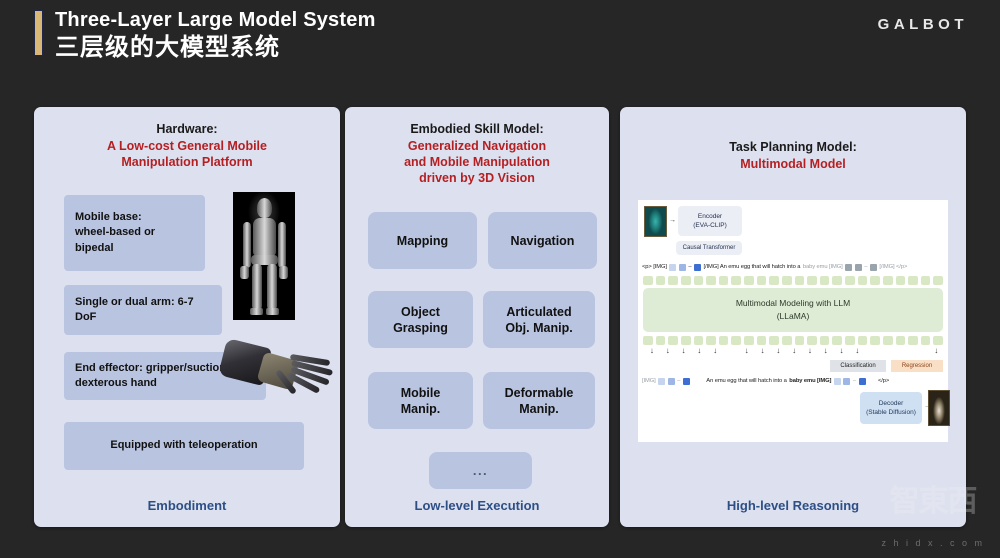 The image size is (1000, 558). I want to click on decoder-label-1: Decoder, so click(891, 403).